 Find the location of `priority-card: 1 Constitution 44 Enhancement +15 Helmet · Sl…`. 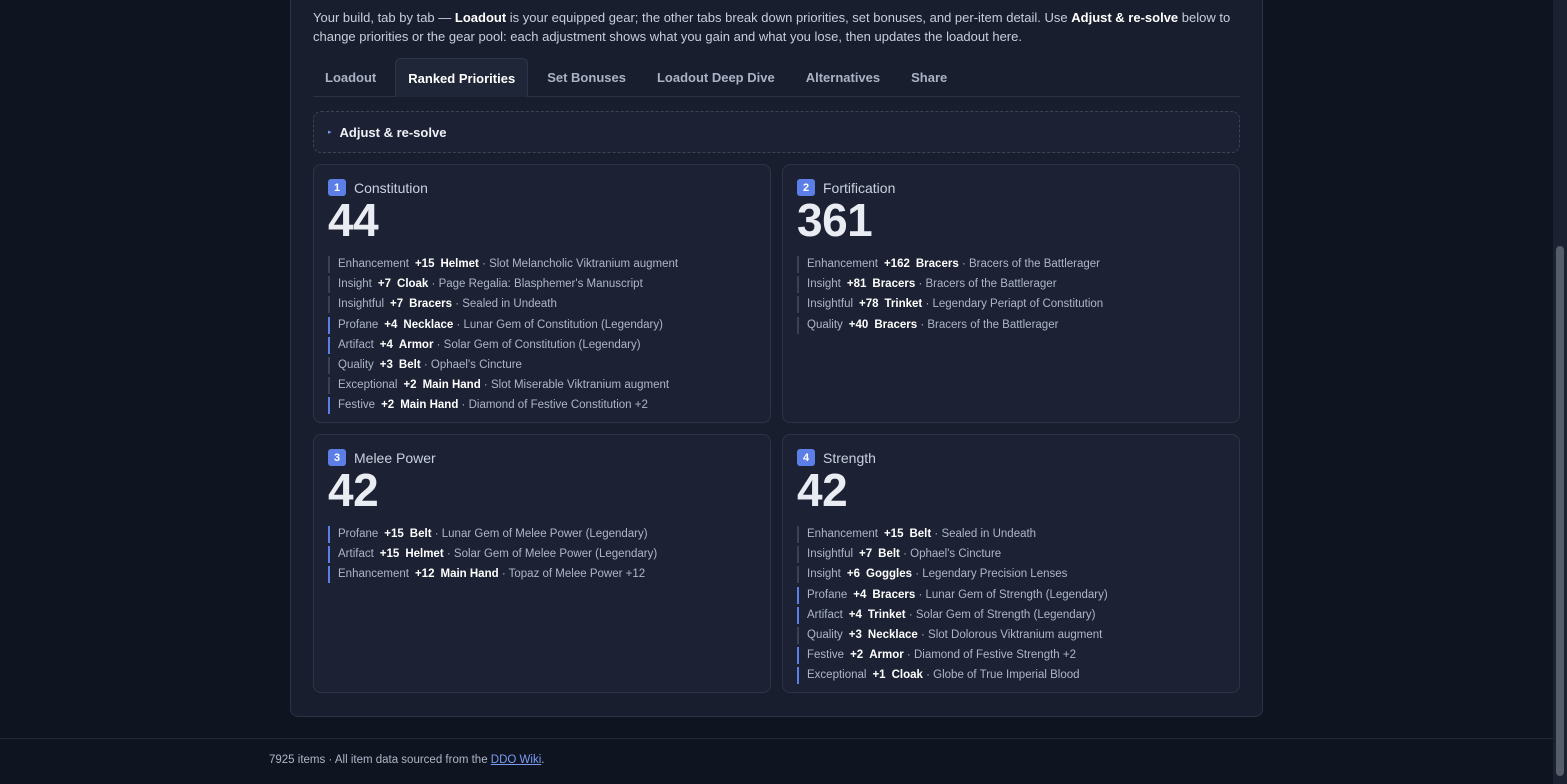

priority-card: 1 Constitution 44 Enhancement +15 Helmet · Sl… is located at coordinates (542, 293).